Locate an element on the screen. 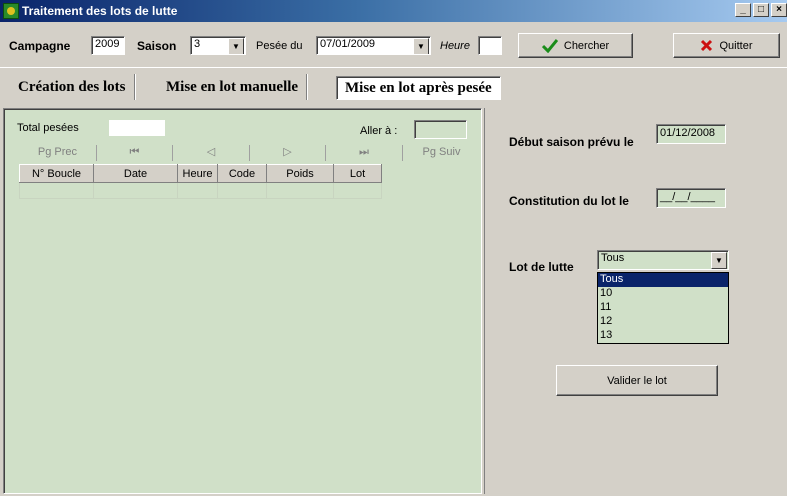  maximize-button: □ is located at coordinates (761, 10).